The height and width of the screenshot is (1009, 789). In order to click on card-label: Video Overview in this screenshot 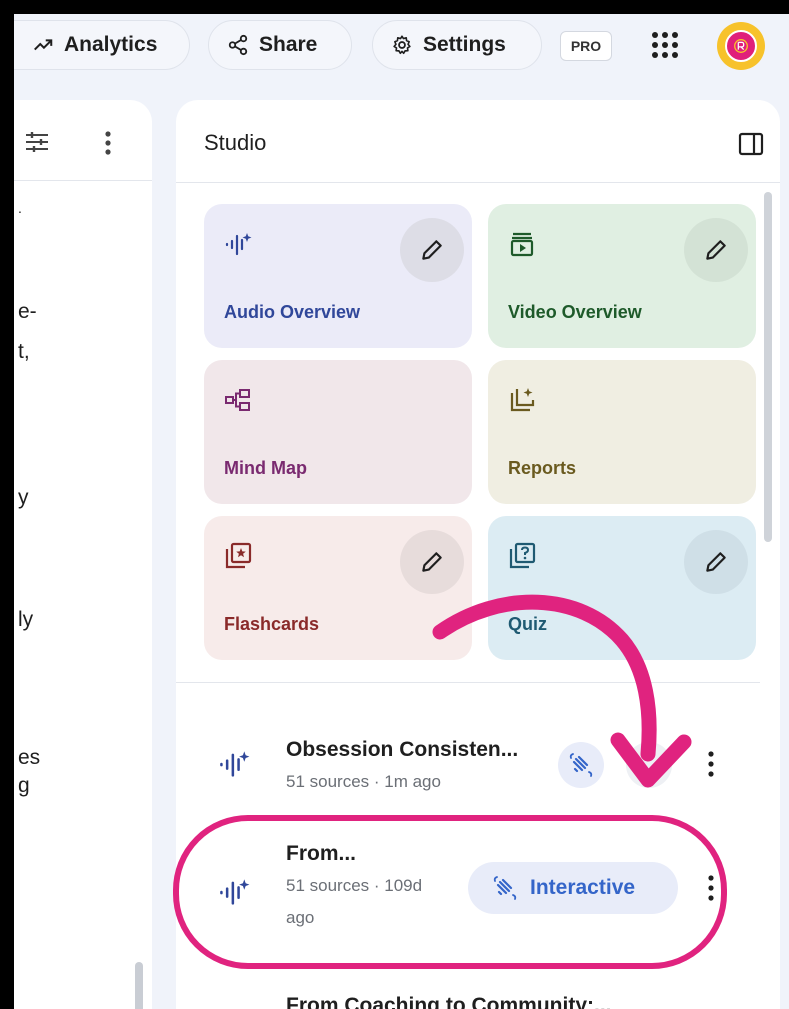, I will do `click(575, 312)`.